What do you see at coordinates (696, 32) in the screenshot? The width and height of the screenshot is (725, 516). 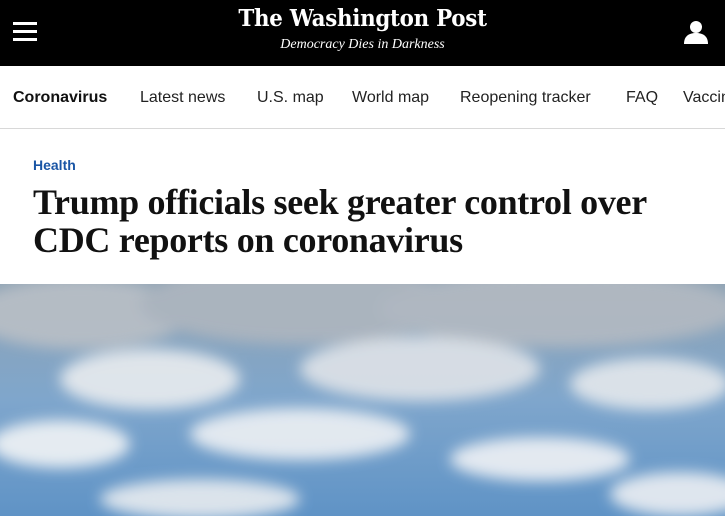 I see `user-account-icon` at bounding box center [696, 32].